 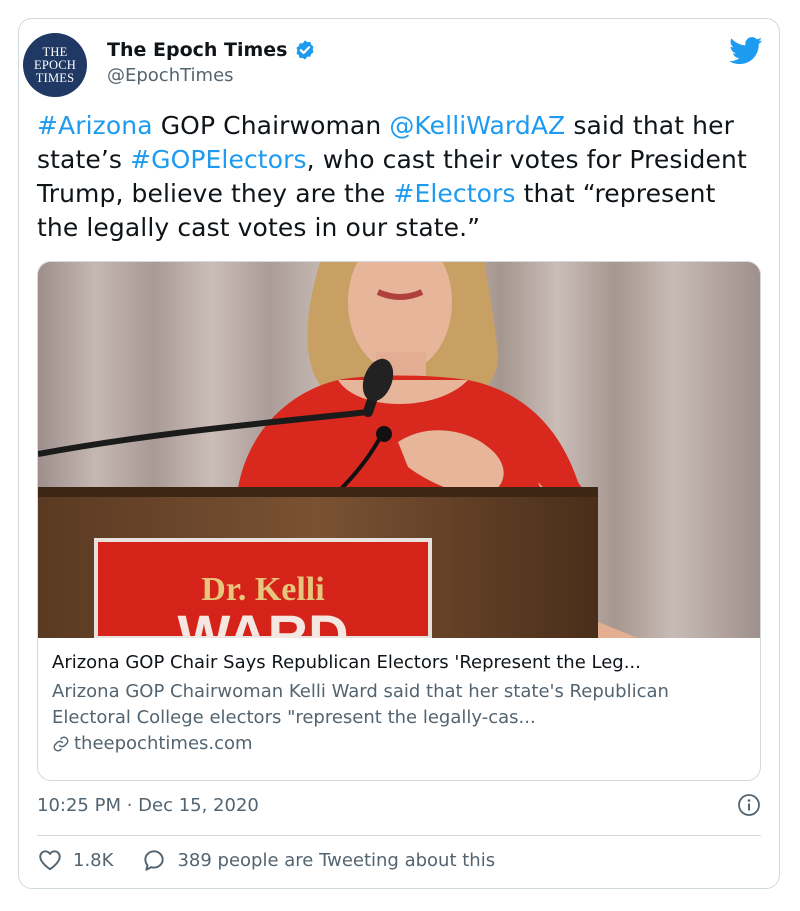 I want to click on tweet-timestamp: 10:25 PM · Dec 15, 2020, so click(x=148, y=805).